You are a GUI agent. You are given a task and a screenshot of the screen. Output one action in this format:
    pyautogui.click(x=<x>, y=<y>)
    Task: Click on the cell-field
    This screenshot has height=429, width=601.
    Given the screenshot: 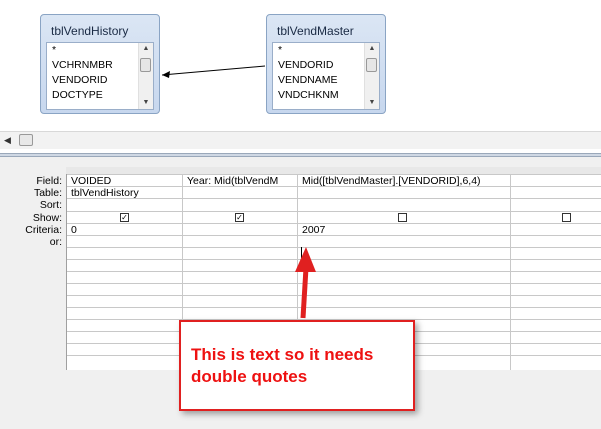 What is the action you would take?
    pyautogui.click(x=556, y=181)
    